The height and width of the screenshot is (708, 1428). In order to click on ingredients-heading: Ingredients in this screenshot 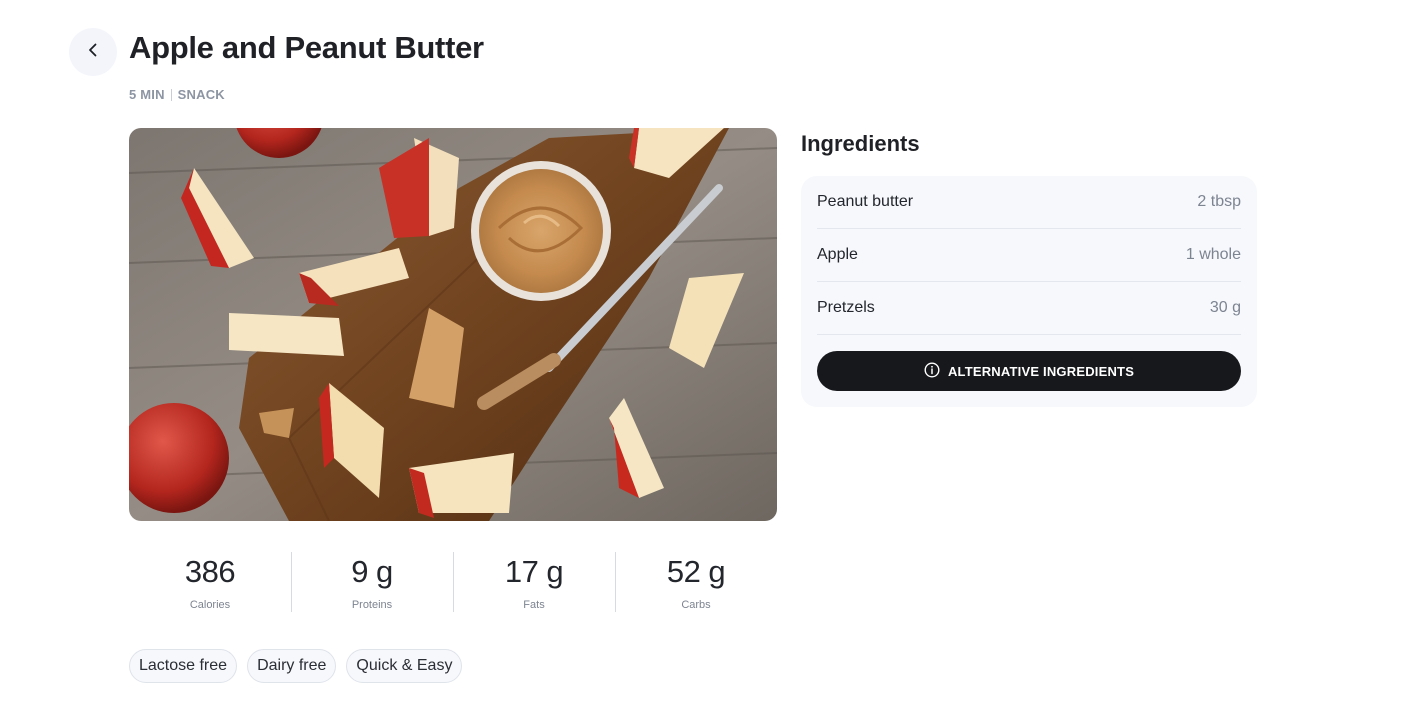, I will do `click(860, 143)`.